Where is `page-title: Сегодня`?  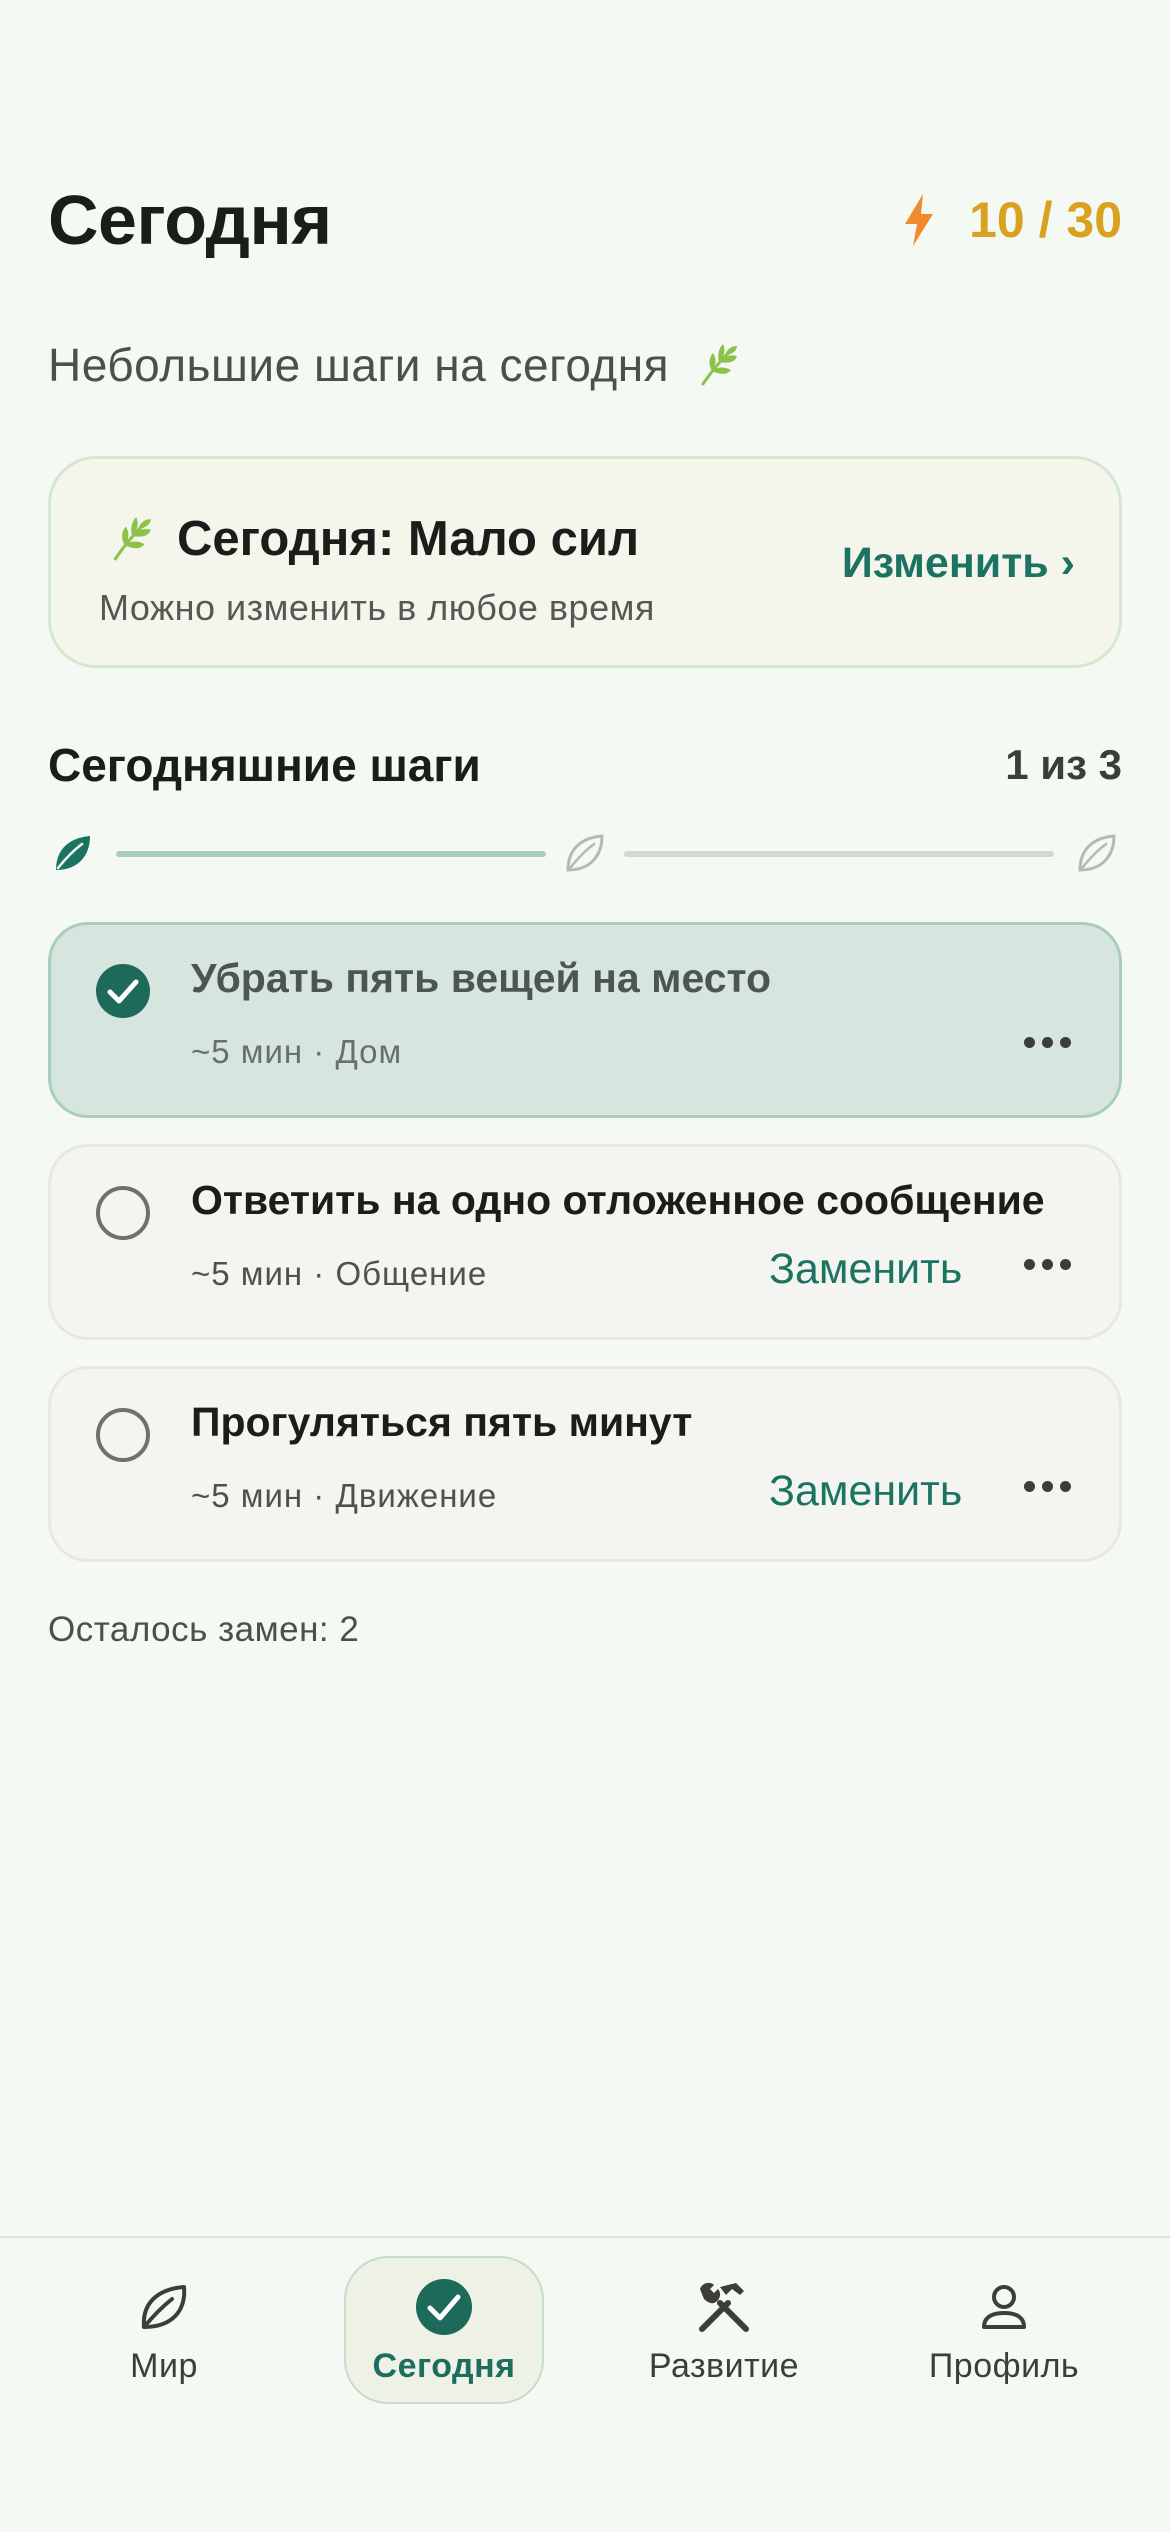
page-title: Сегодня is located at coordinates (190, 220).